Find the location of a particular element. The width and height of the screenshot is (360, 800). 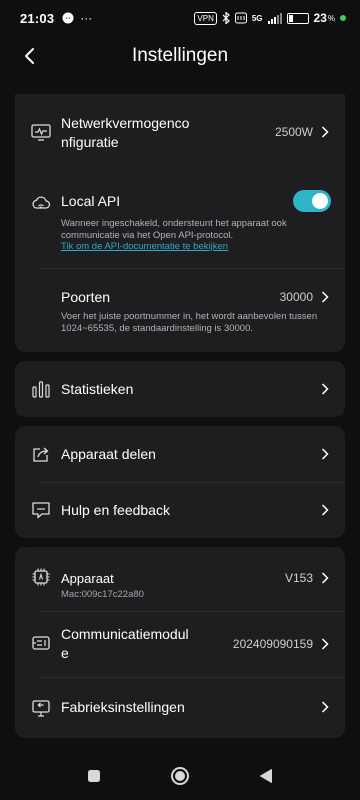

comm-module-label-cont: e is located at coordinates (65, 653).